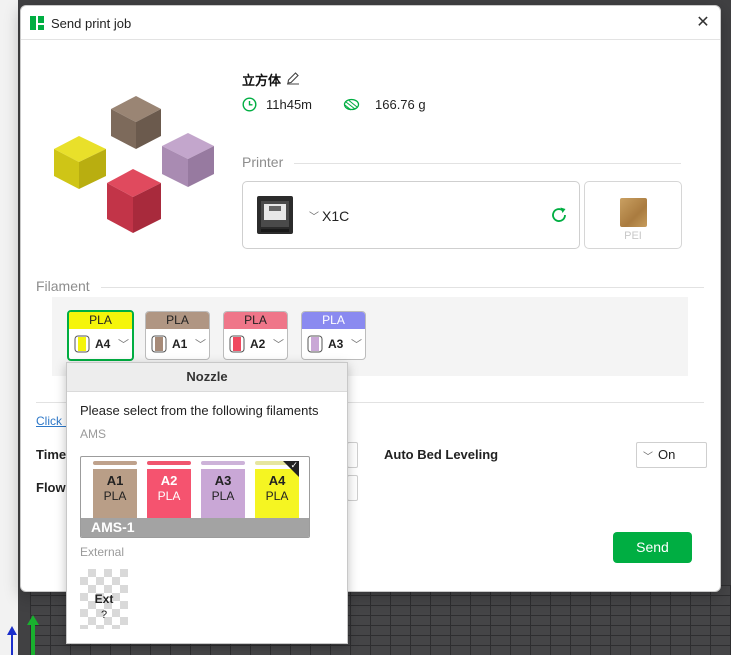 The width and height of the screenshot is (731, 655). I want to click on slot-id: A3, so click(223, 480).